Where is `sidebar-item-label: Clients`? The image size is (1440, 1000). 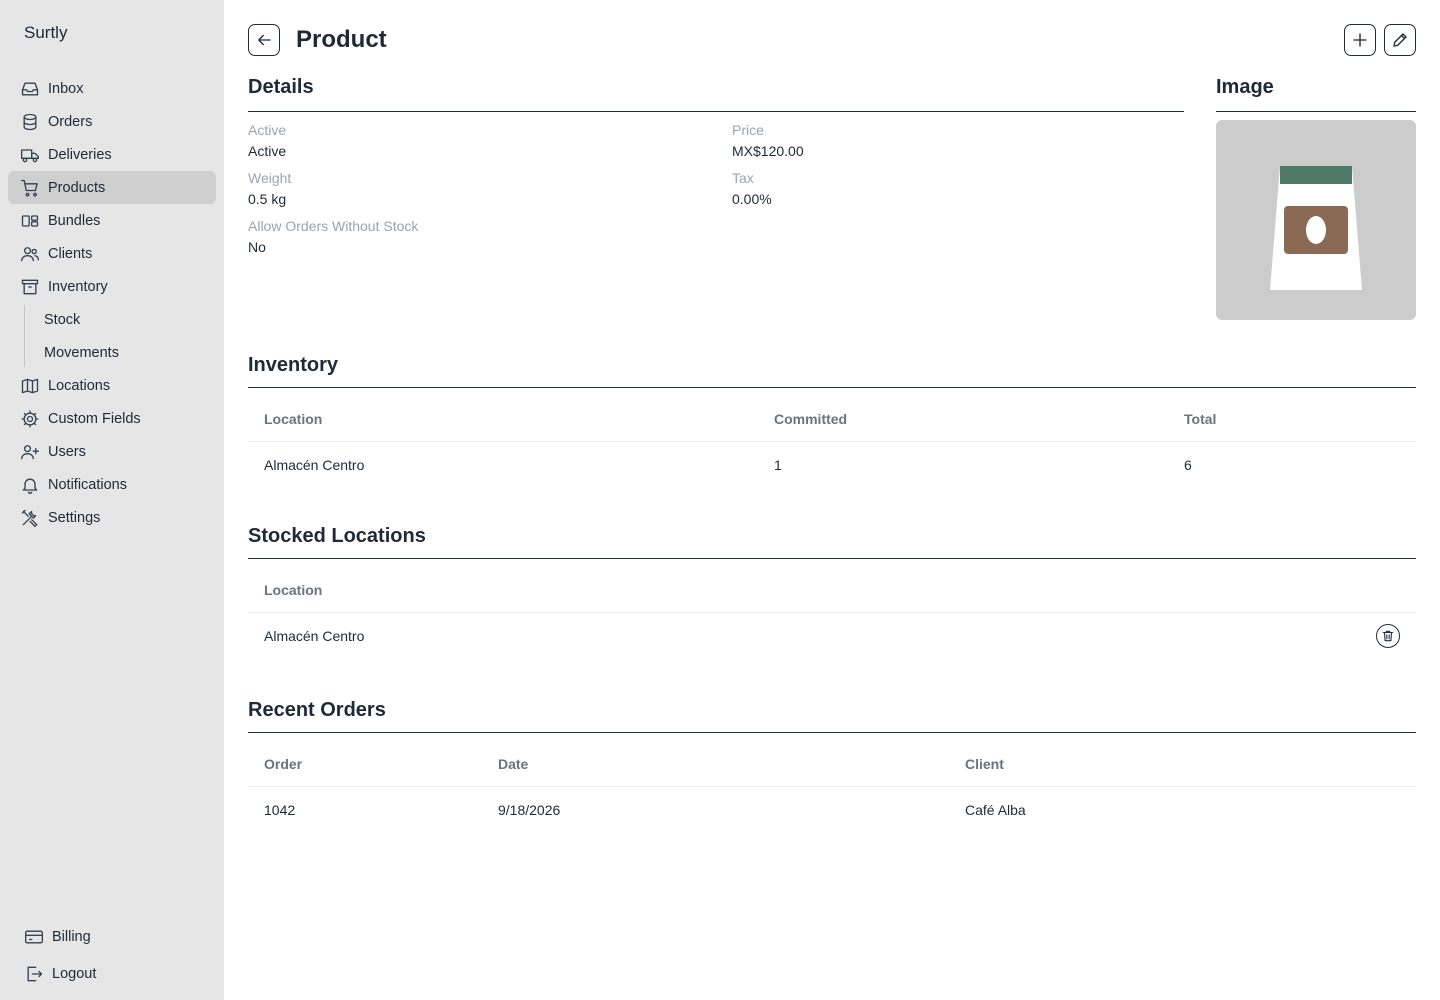 sidebar-item-label: Clients is located at coordinates (70, 253).